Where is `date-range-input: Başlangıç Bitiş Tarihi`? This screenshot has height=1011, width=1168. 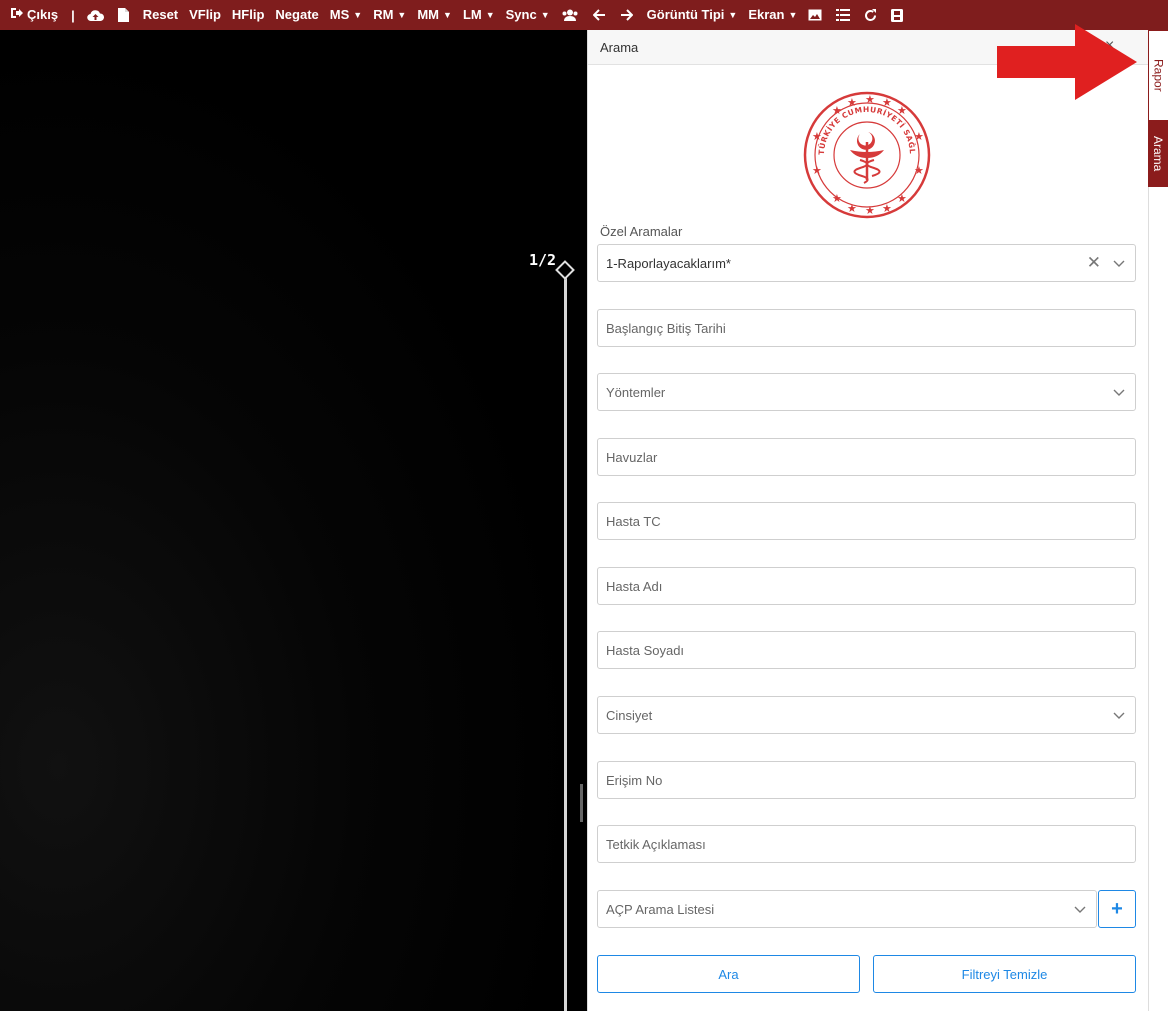 date-range-input: Başlangıç Bitiş Tarihi is located at coordinates (866, 328).